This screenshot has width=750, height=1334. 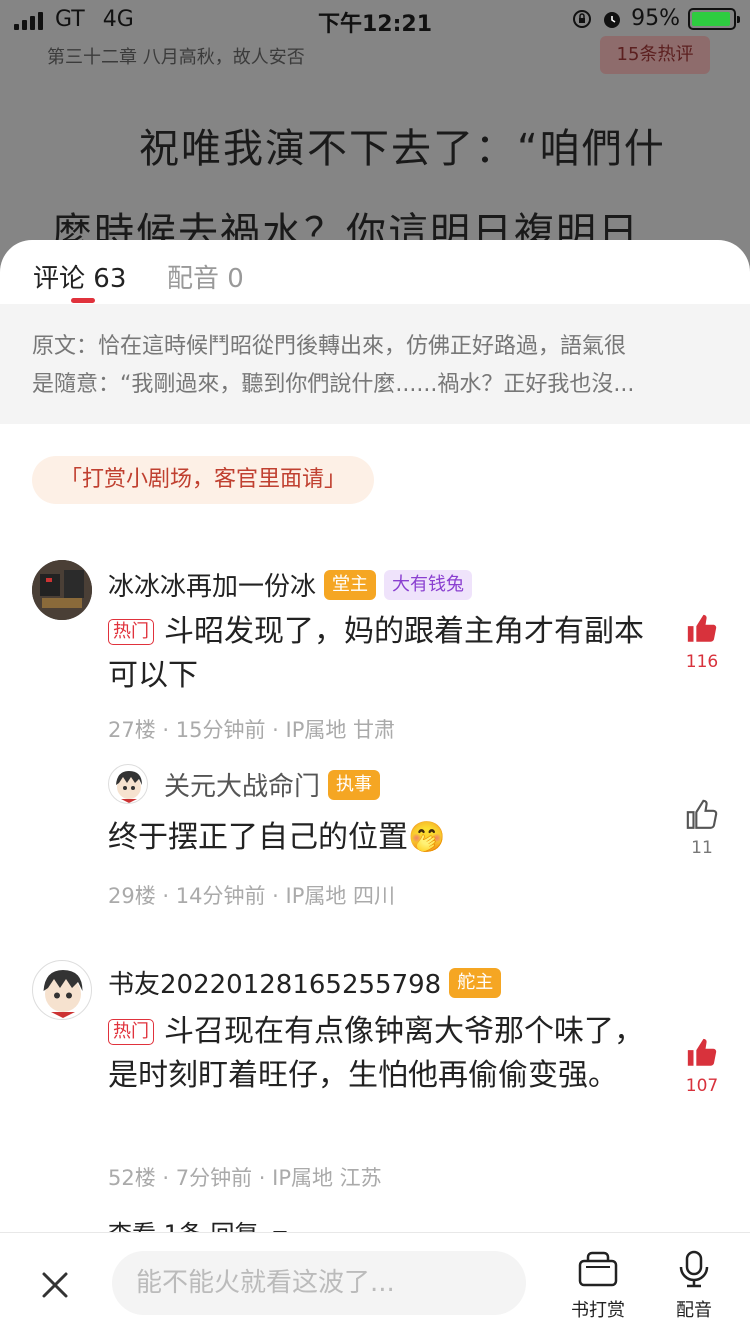 I want to click on rotation-lock-icon, so click(x=582, y=18).